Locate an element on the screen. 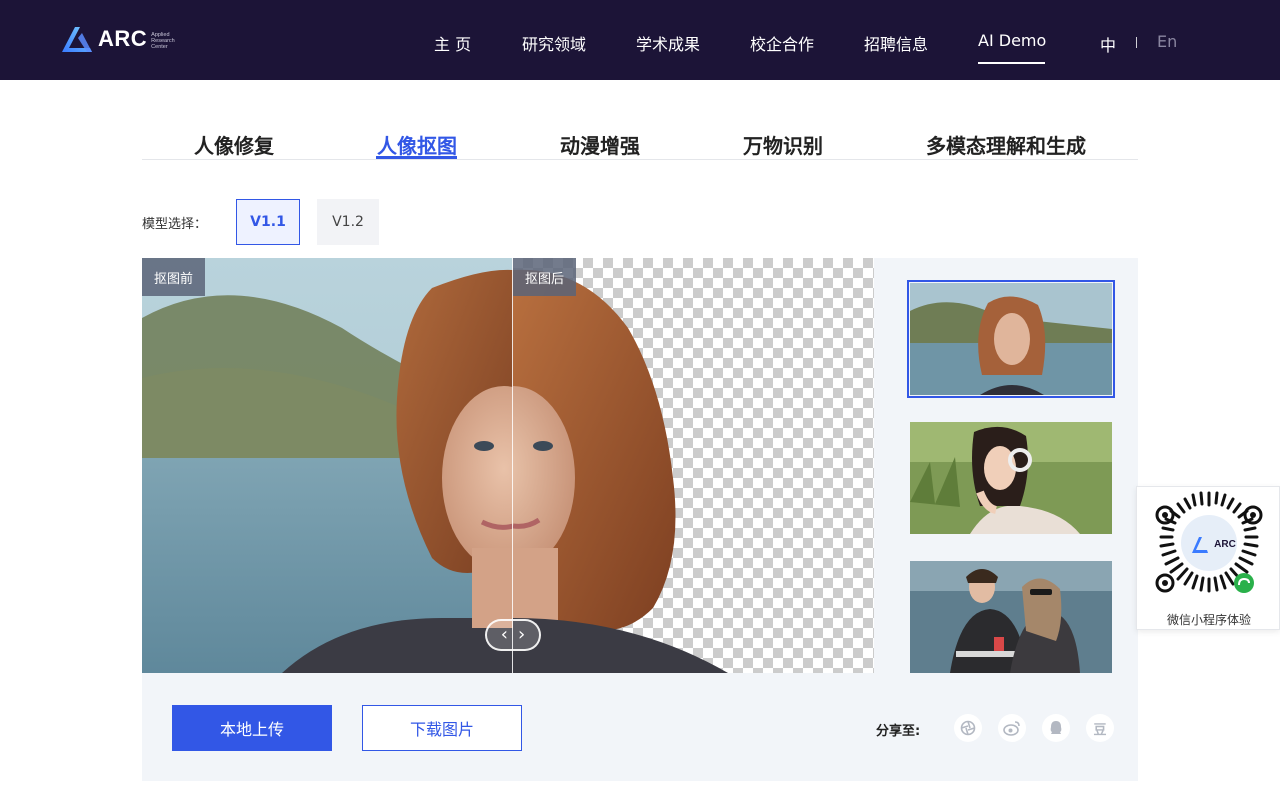  douban-icon: 豆 is located at coordinates (1100, 728).